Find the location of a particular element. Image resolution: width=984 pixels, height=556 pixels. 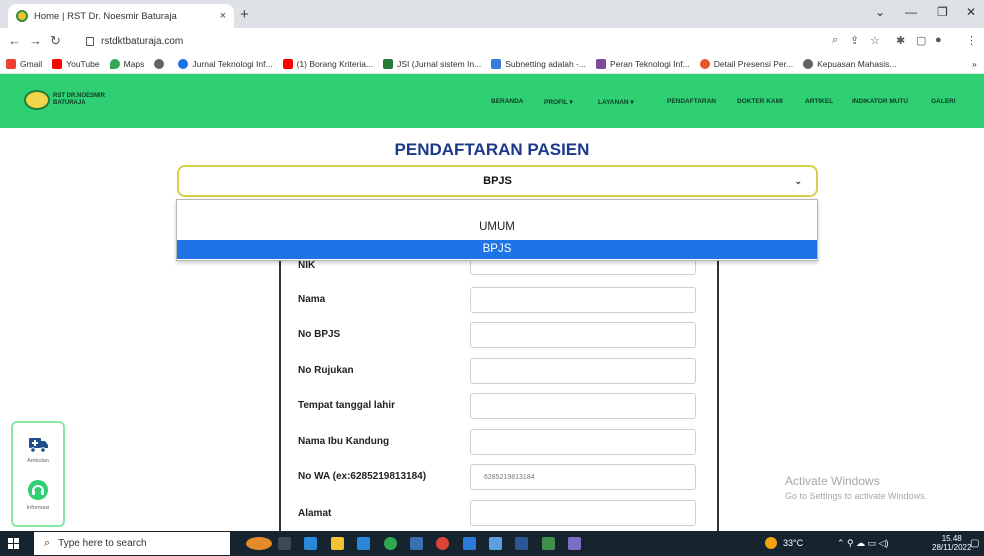

share-icon: ⇪ is located at coordinates (854, 40).